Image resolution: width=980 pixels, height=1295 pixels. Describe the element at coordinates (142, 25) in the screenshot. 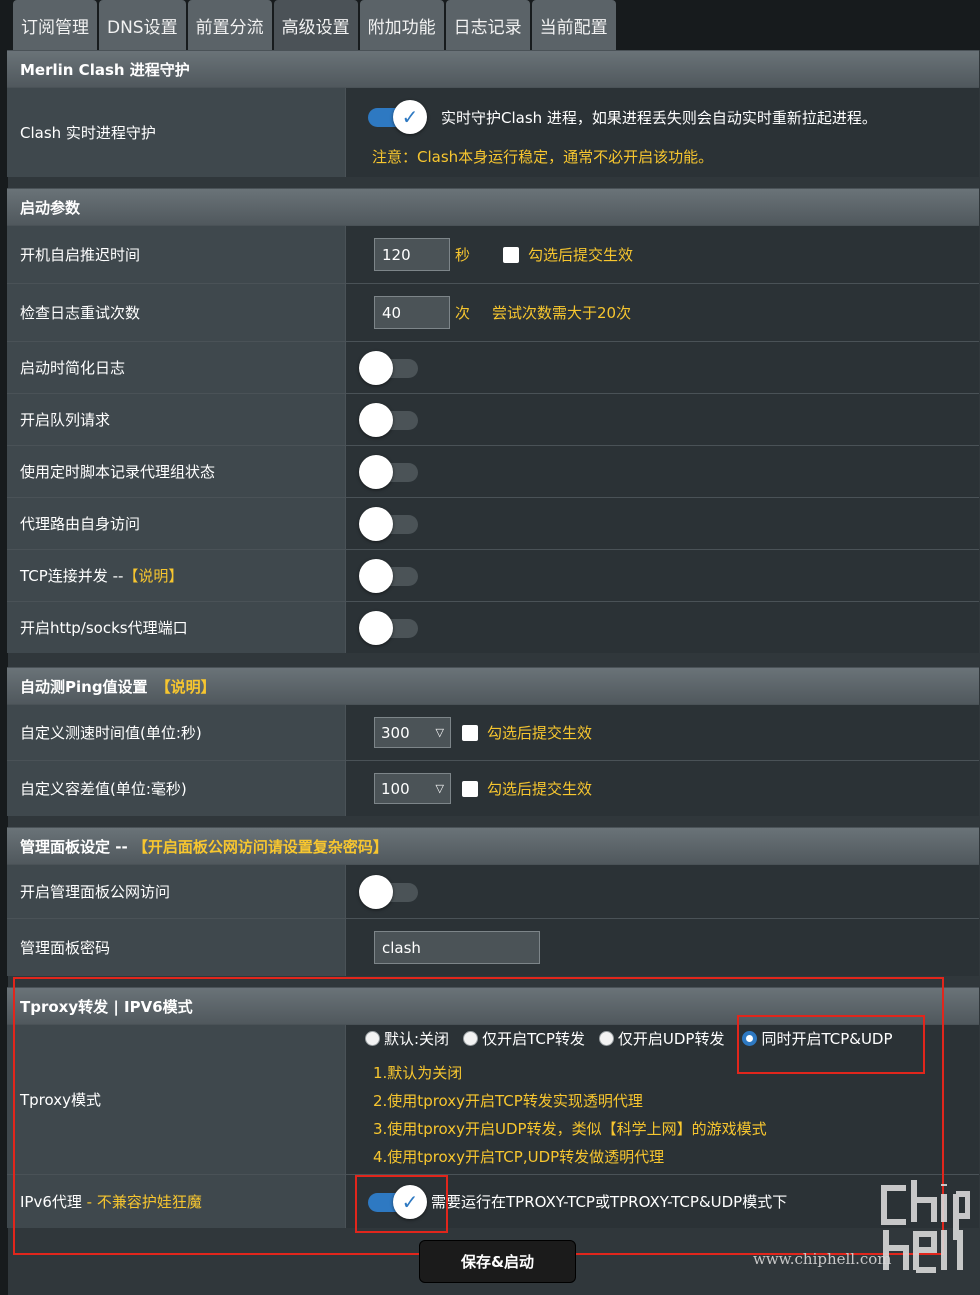

I see `tab-dns: DNS设置` at that location.